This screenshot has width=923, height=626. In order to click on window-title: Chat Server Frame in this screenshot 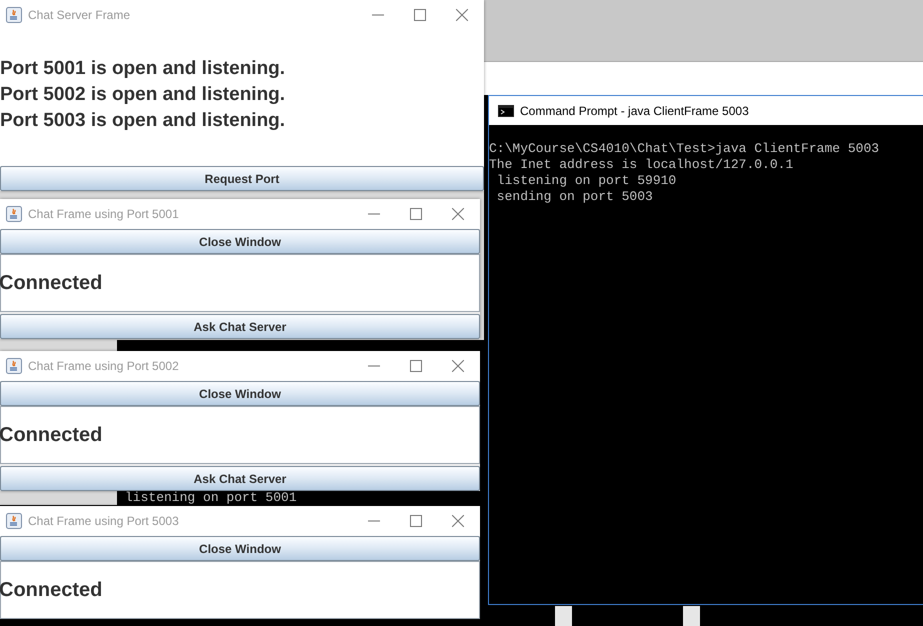, I will do `click(79, 15)`.